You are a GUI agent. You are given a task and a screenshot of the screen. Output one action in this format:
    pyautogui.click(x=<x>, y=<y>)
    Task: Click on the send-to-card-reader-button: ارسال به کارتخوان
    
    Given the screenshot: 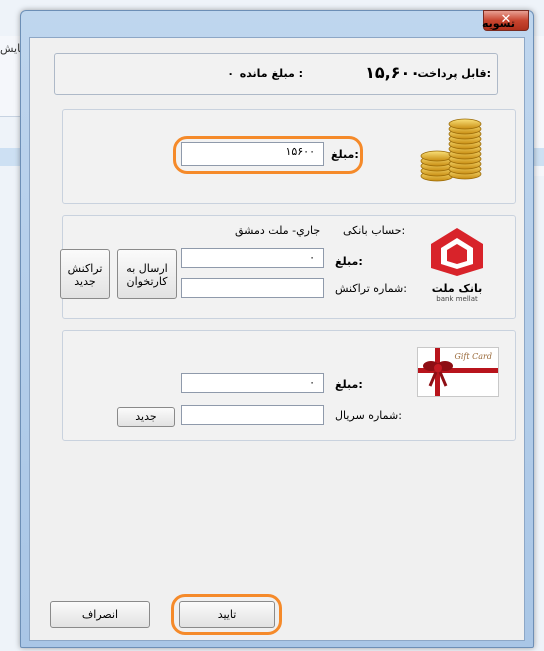 What is the action you would take?
    pyautogui.click(x=147, y=274)
    